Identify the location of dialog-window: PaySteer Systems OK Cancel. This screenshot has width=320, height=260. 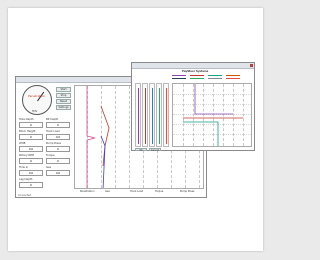
(193, 107).